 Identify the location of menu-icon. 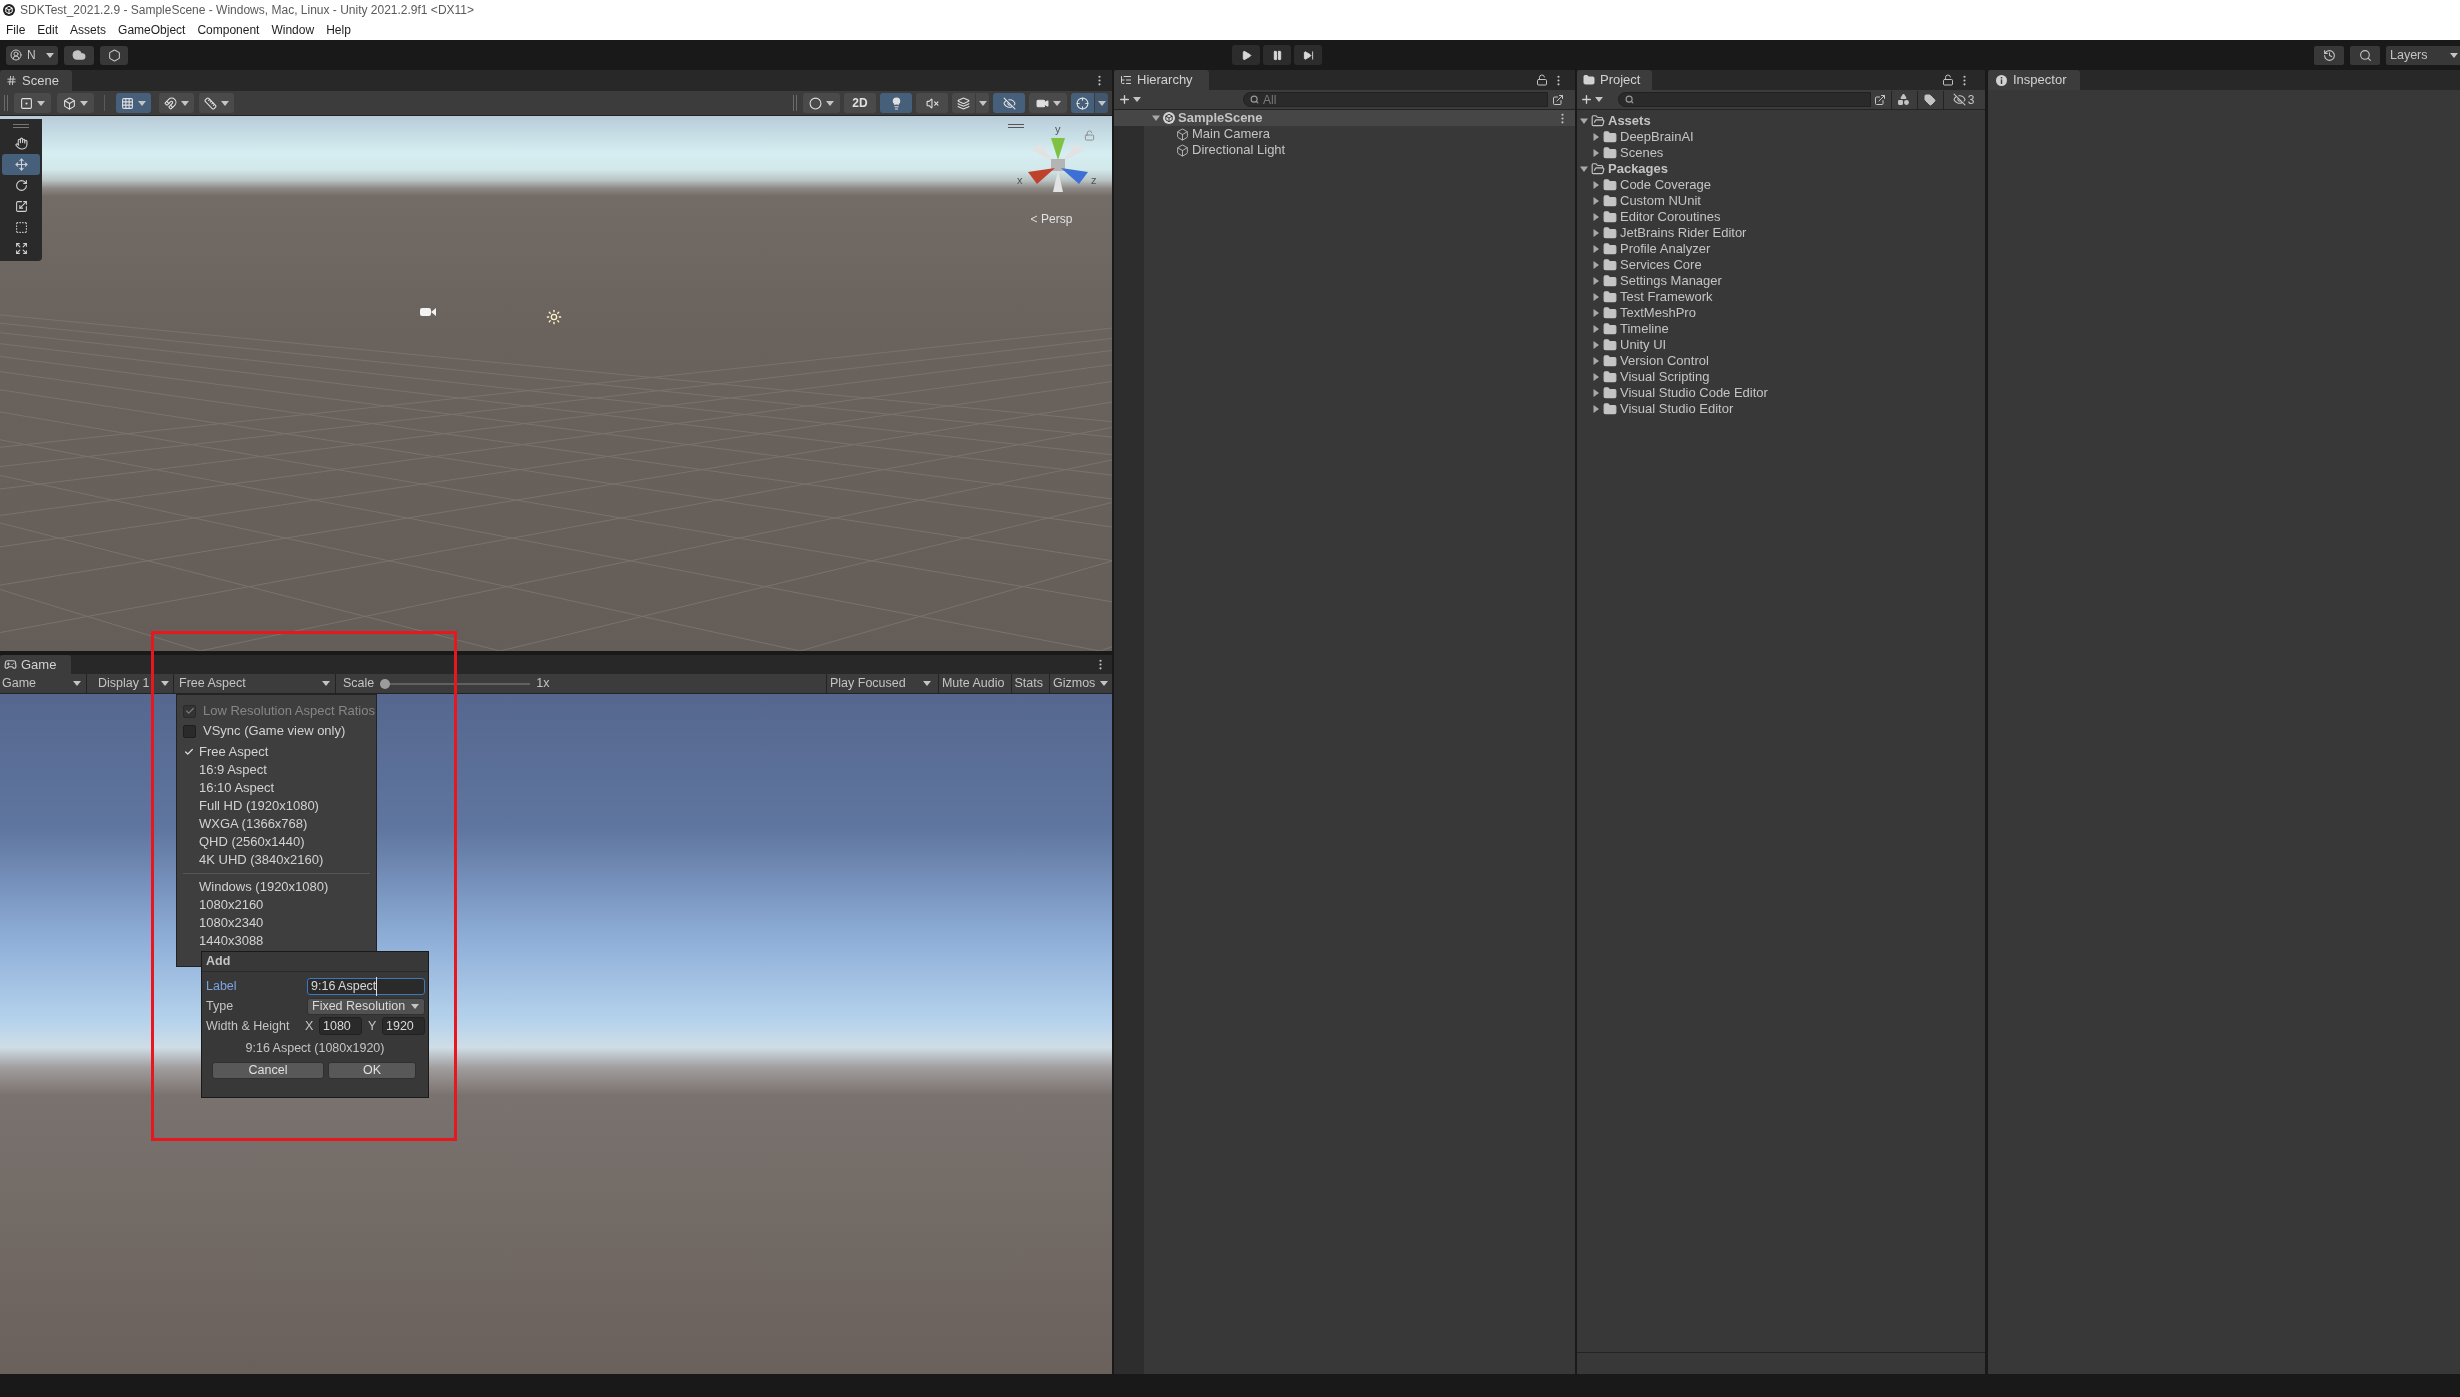
(1016, 126).